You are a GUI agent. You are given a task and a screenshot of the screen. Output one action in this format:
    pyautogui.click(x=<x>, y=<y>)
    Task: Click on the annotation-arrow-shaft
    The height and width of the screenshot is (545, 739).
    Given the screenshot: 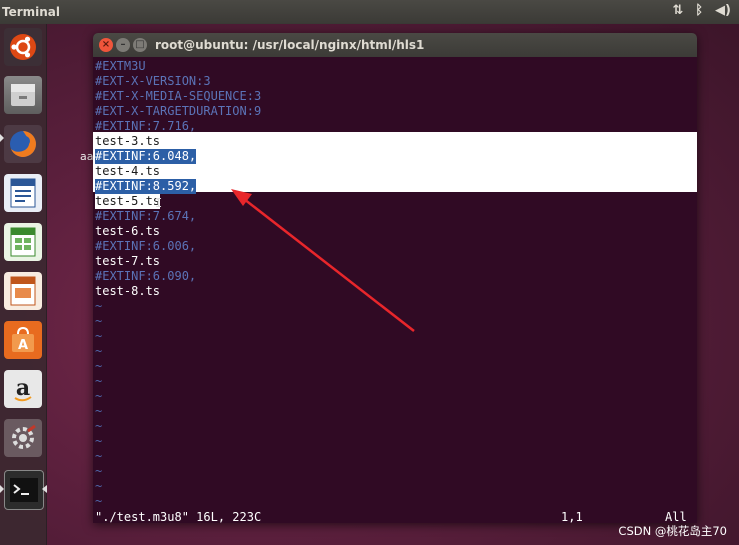 What is the action you would take?
    pyautogui.click(x=329, y=265)
    